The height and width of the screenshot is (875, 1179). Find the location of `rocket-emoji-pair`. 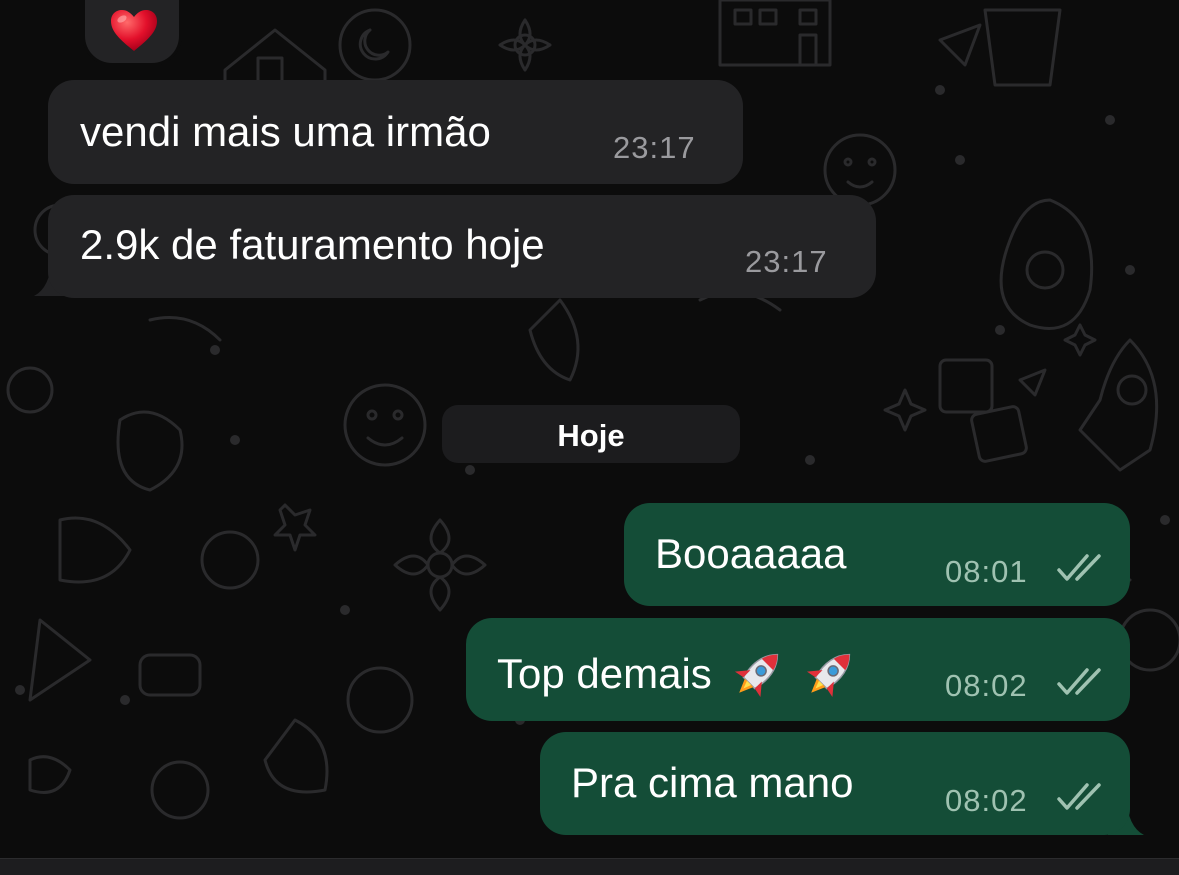

rocket-emoji-pair is located at coordinates (795, 672).